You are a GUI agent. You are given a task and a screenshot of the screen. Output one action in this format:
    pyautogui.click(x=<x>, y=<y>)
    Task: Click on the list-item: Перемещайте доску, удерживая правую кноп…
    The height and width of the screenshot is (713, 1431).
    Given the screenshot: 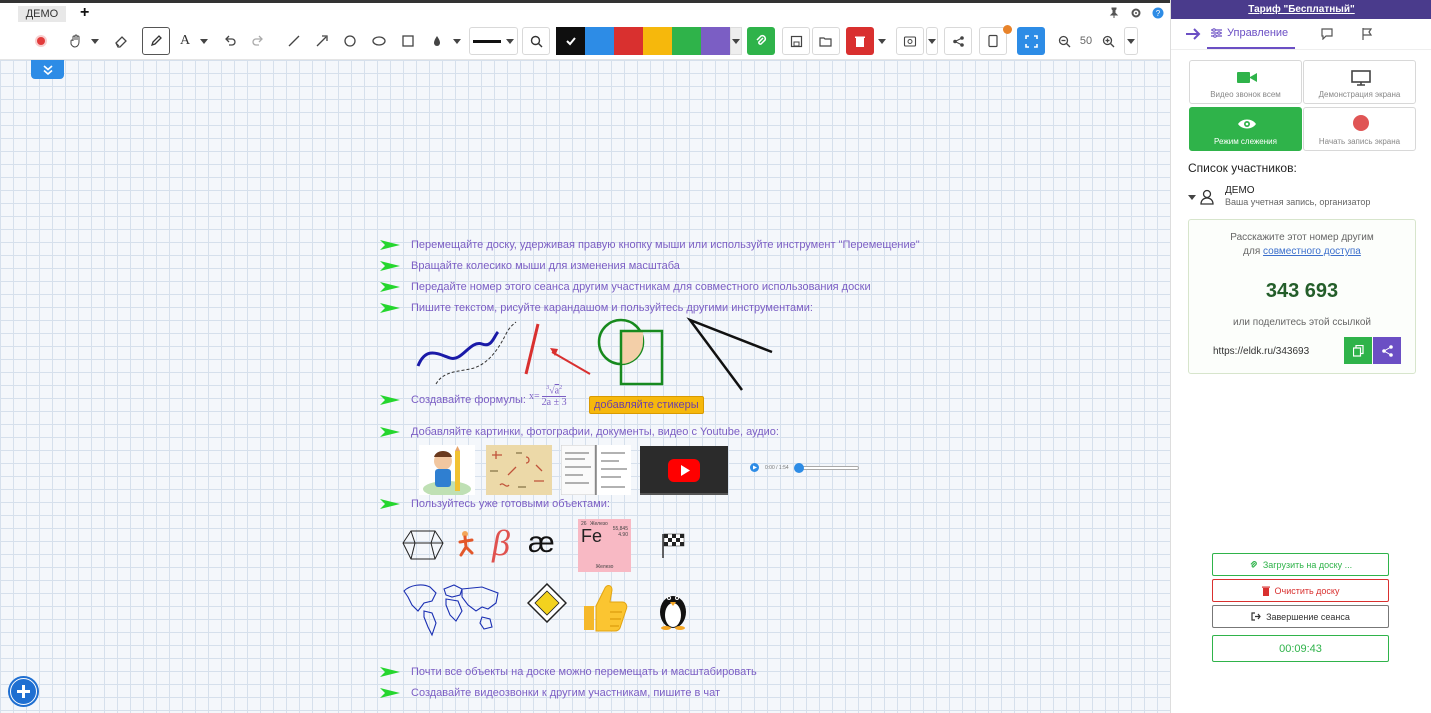 What is the action you would take?
    pyautogui.click(x=650, y=245)
    